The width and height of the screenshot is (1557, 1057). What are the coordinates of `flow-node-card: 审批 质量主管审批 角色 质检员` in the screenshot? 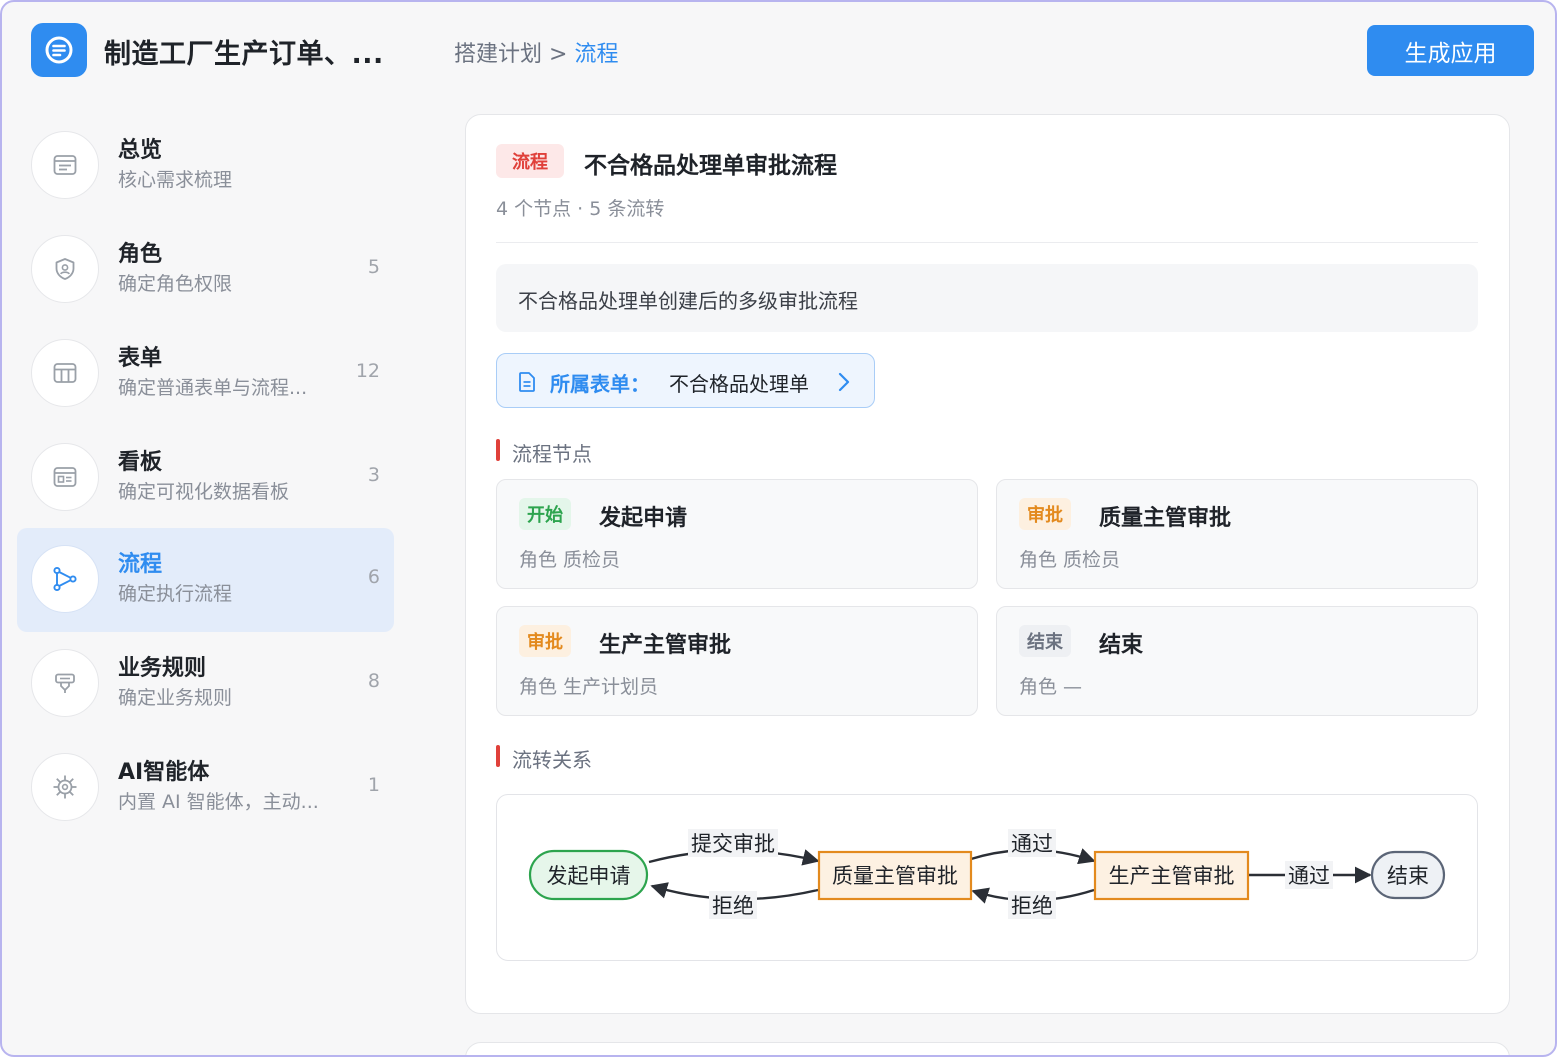 It's located at (1237, 534).